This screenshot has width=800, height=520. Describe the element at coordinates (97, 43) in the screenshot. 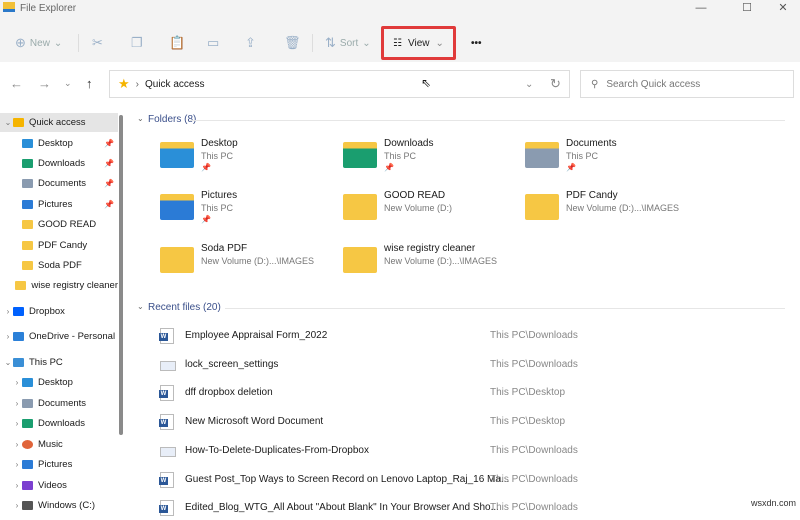

I see `cut-button: ✂` at that location.